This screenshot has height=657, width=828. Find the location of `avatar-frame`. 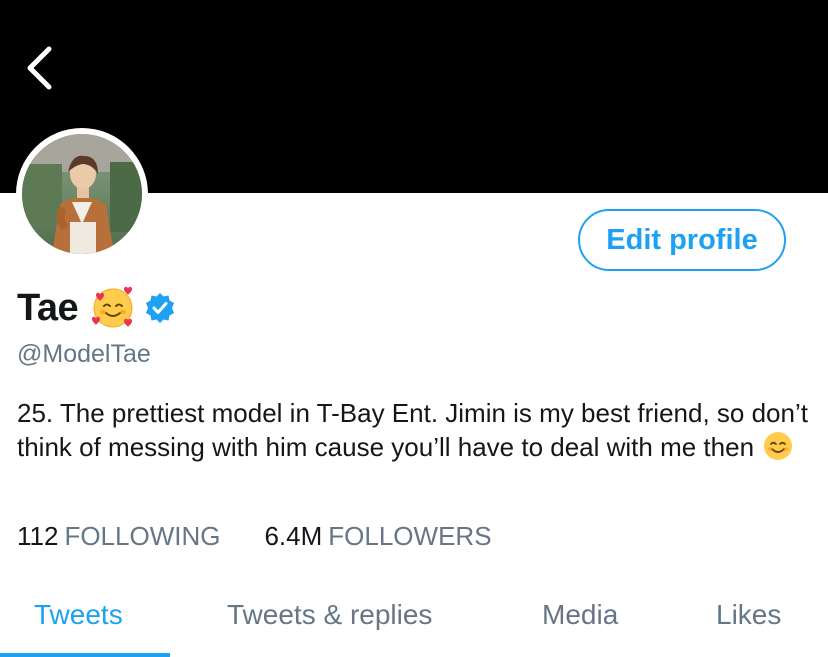

avatar-frame is located at coordinates (82, 194).